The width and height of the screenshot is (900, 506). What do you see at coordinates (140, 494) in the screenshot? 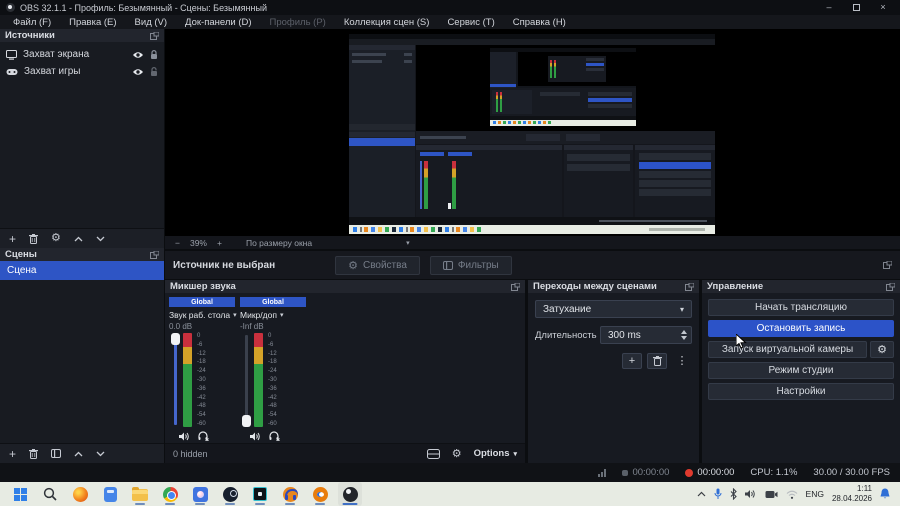
I see `taskbar-explorer` at bounding box center [140, 494].